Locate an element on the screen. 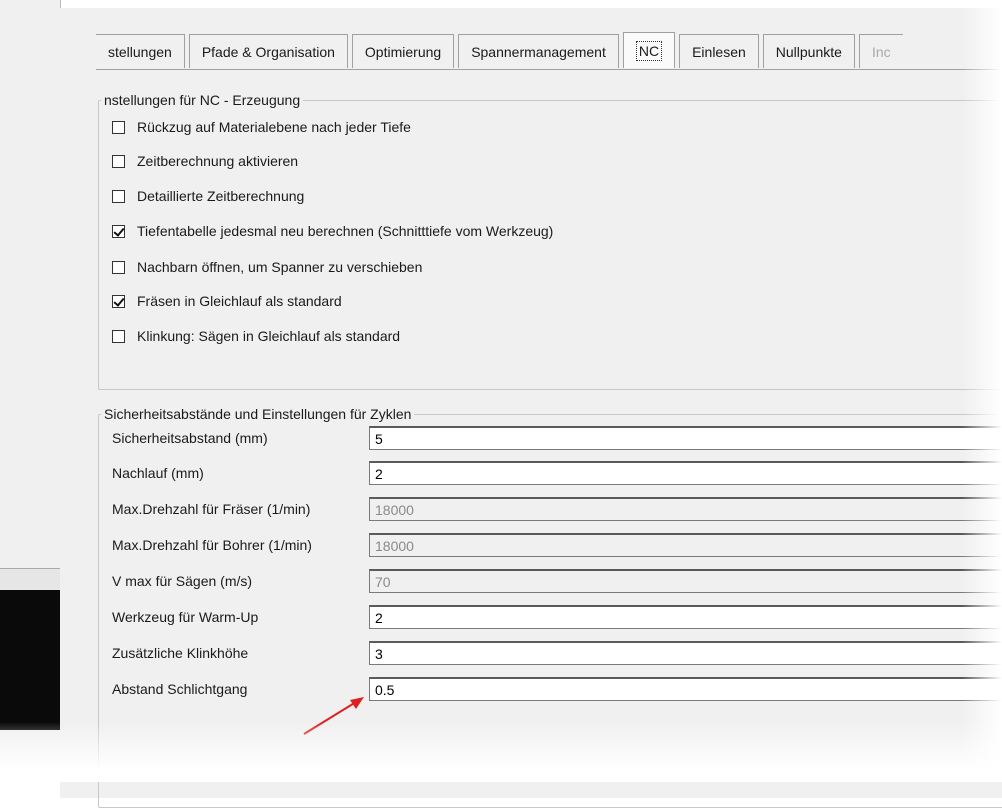  tab-label: Inc is located at coordinates (881, 51).